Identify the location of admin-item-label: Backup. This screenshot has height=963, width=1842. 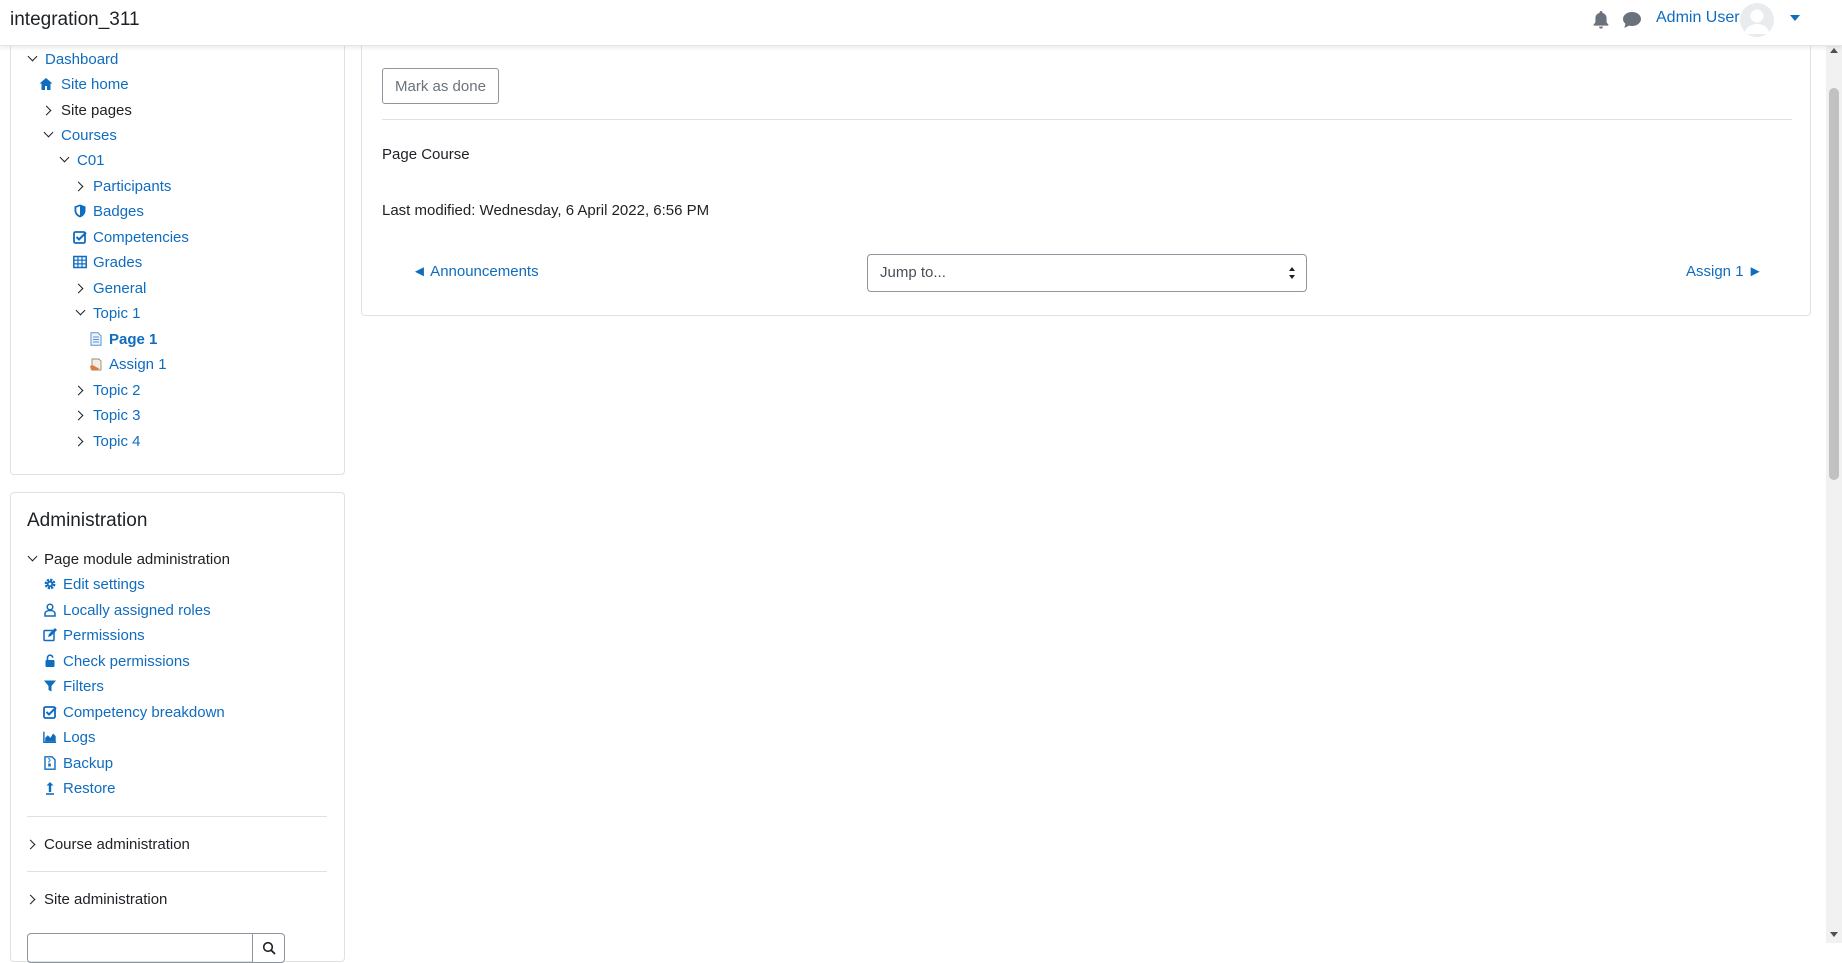
(88, 764).